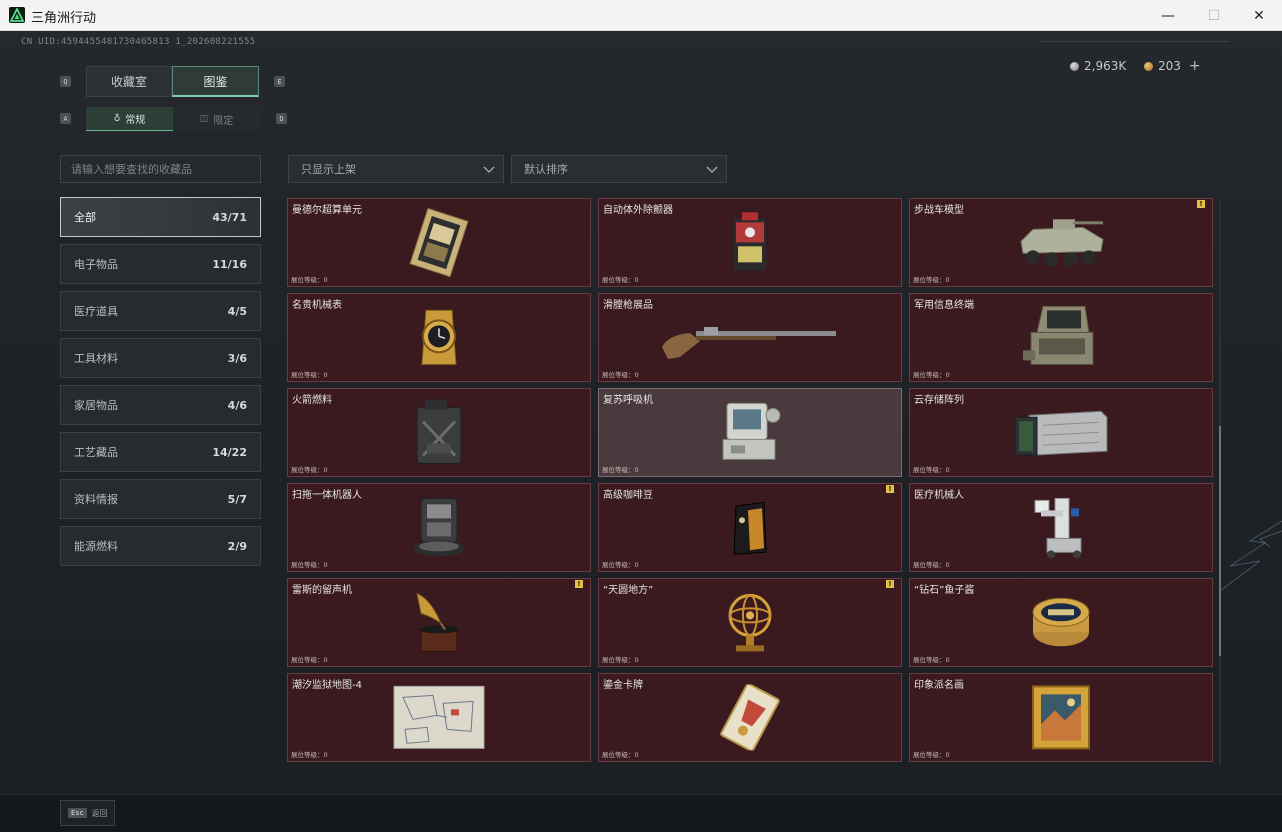 This screenshot has width=1282, height=832. I want to click on collection-item-card: 潮汐监狱地图-4 展位等级：0, so click(439, 717).